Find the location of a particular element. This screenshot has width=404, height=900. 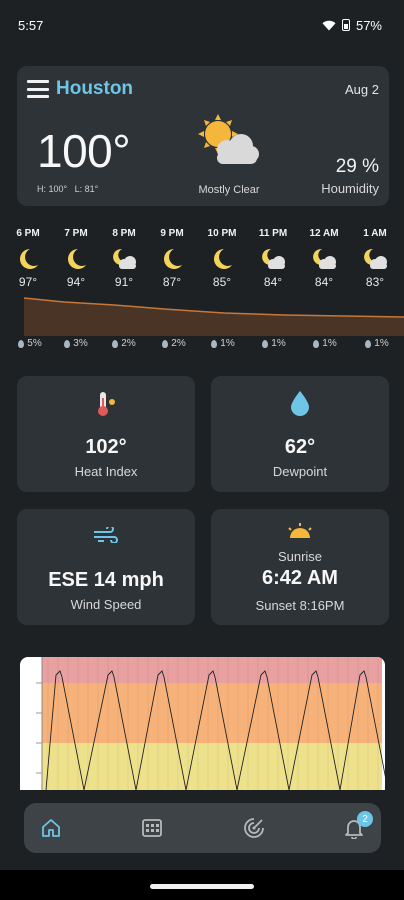

hour-time: 12 AM is located at coordinates (324, 233).